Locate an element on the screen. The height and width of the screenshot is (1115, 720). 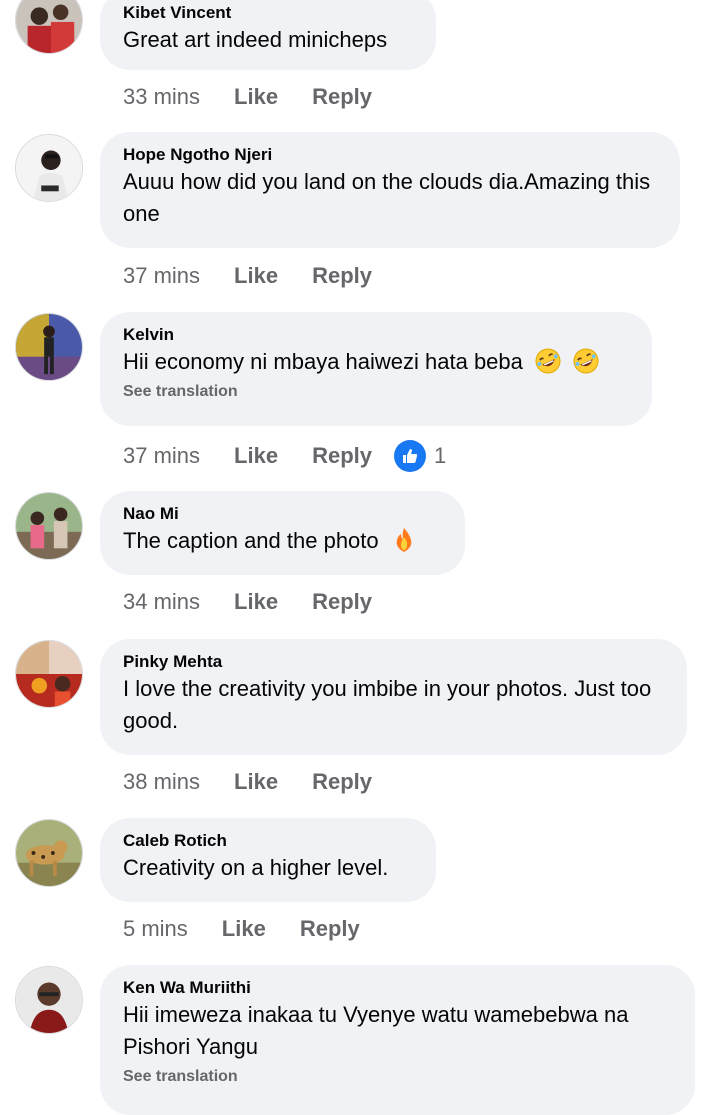
comment-text-content: The caption and the photo is located at coordinates (251, 540).